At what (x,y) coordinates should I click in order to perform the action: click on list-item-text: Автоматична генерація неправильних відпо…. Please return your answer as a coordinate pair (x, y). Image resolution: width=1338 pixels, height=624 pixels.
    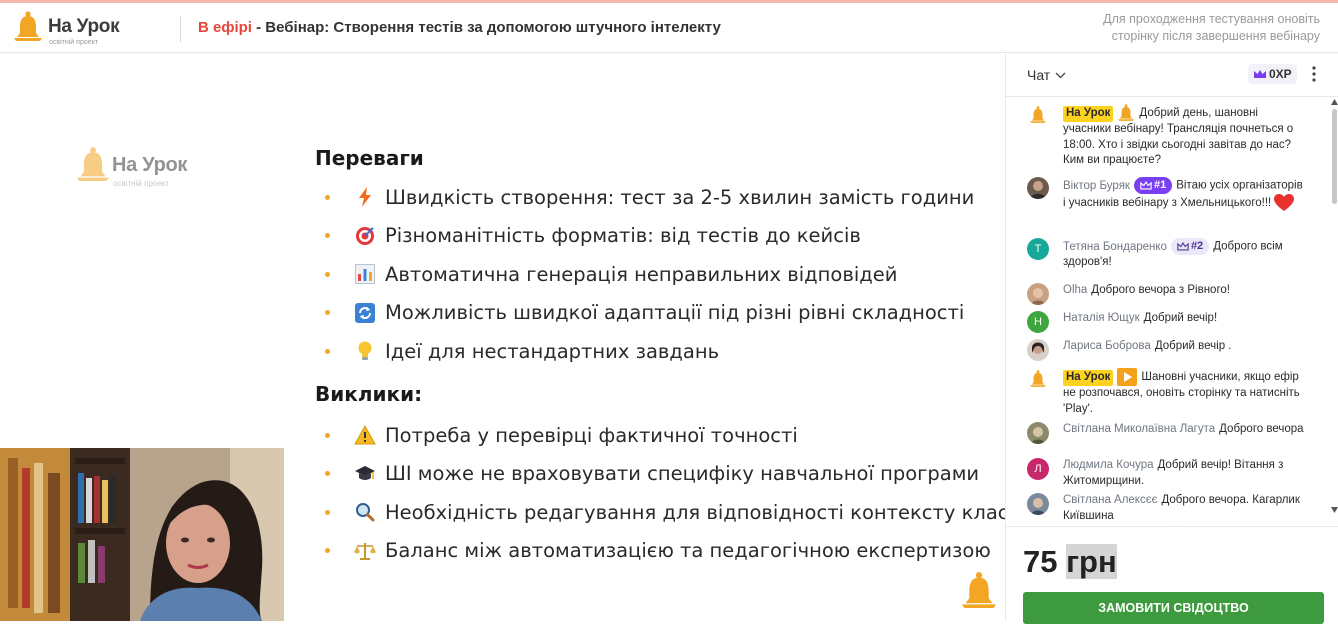
    Looking at the image, I should click on (641, 274).